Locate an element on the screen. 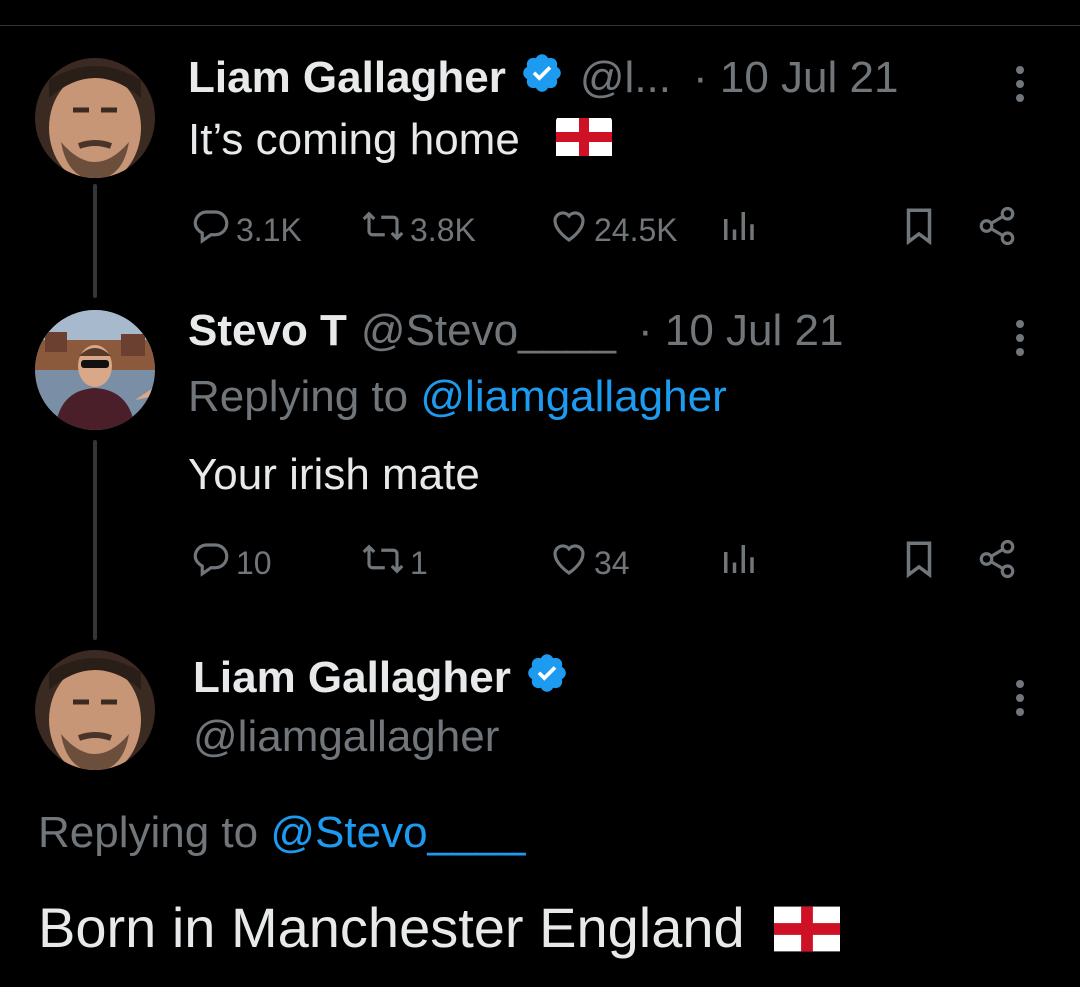 This screenshot has height=987, width=1080. tweet1-actions: 3.1K 3.8K 24.5K is located at coordinates (610, 230).